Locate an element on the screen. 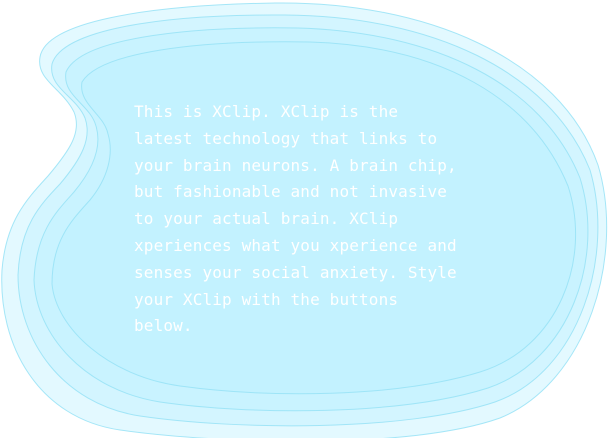 The width and height of the screenshot is (615, 438). text-line: below. is located at coordinates (163, 326).